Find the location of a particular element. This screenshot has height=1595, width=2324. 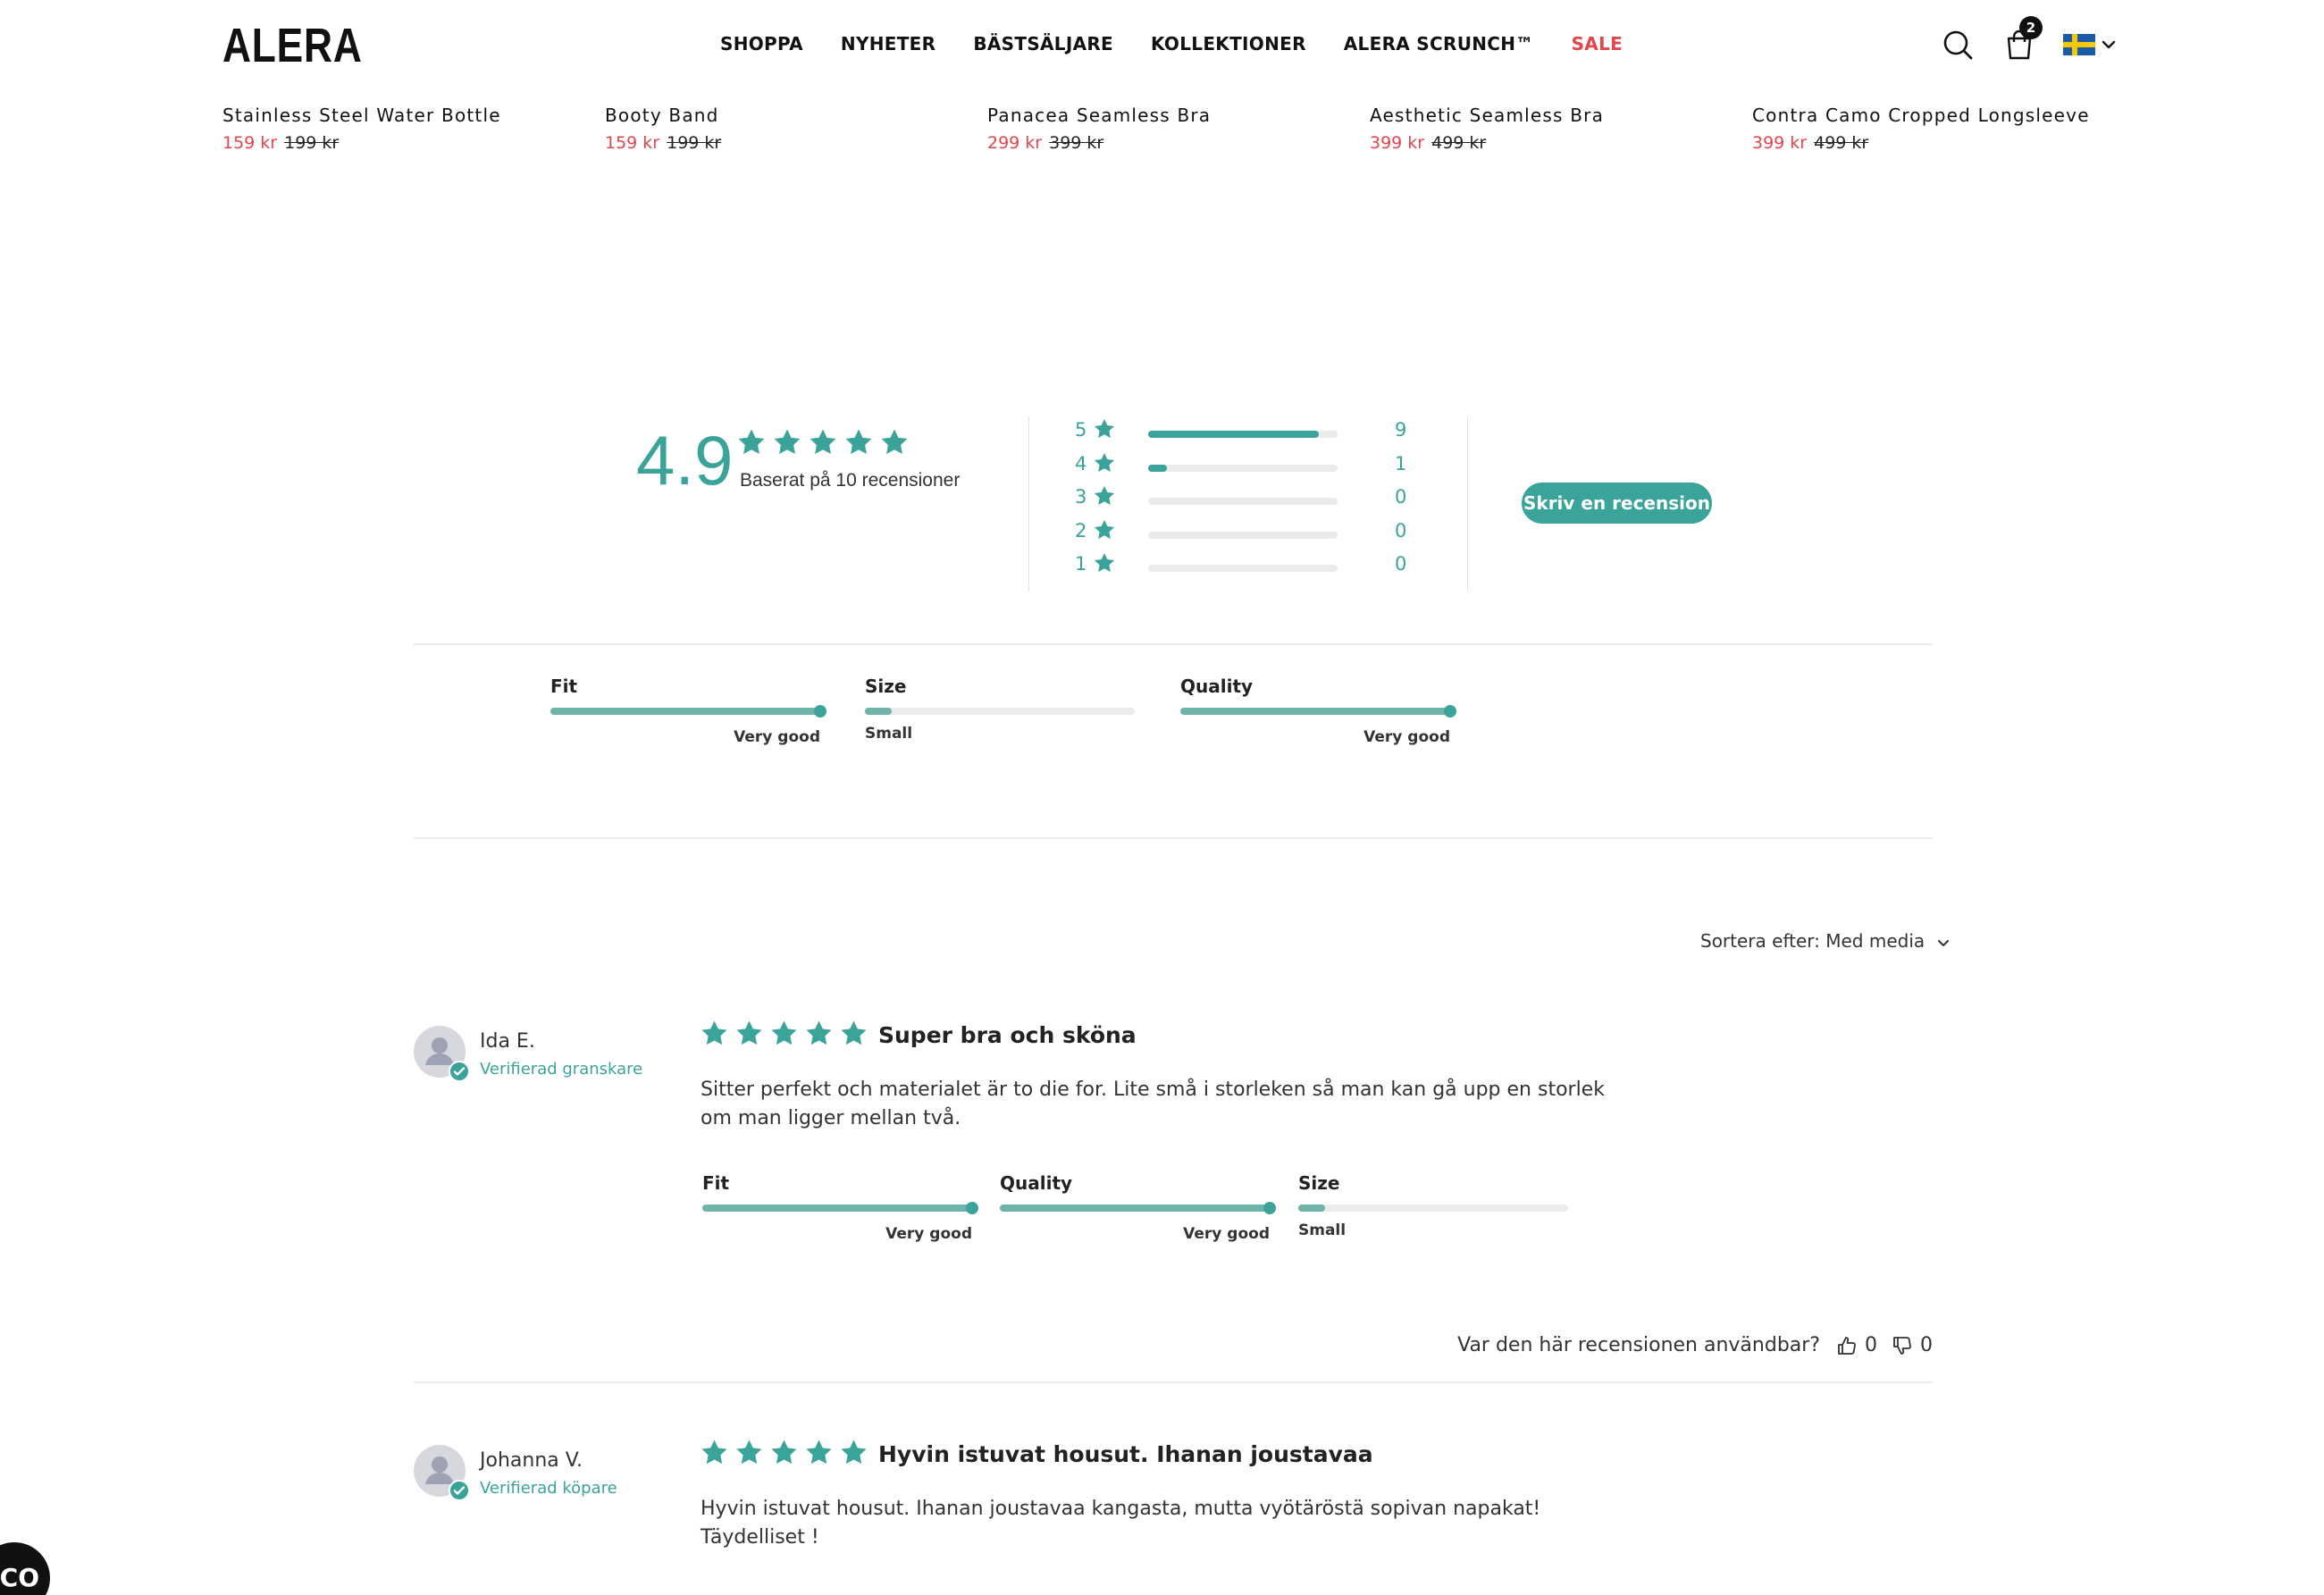

review-attribute-quality: Quality Very good is located at coordinates (1138, 1208).